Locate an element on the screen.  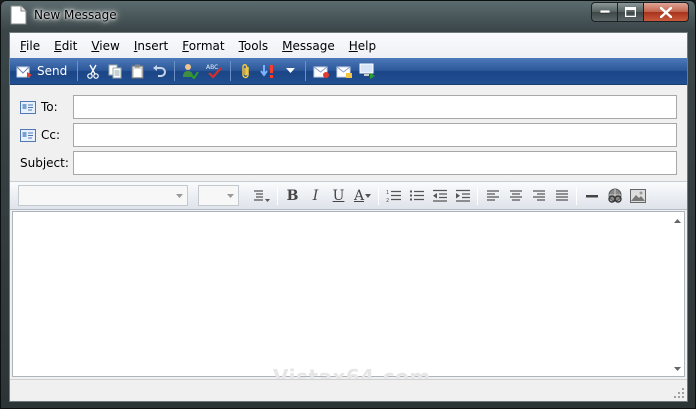
menu-message: Message is located at coordinates (308, 46).